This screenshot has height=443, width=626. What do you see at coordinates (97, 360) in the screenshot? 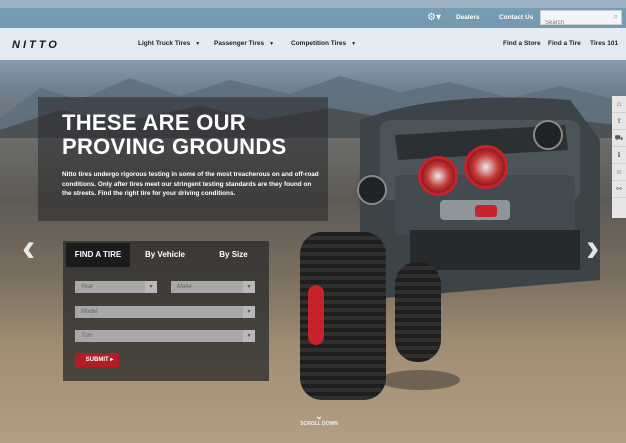
I see `submit-button: SUBMIT ▸` at bounding box center [97, 360].